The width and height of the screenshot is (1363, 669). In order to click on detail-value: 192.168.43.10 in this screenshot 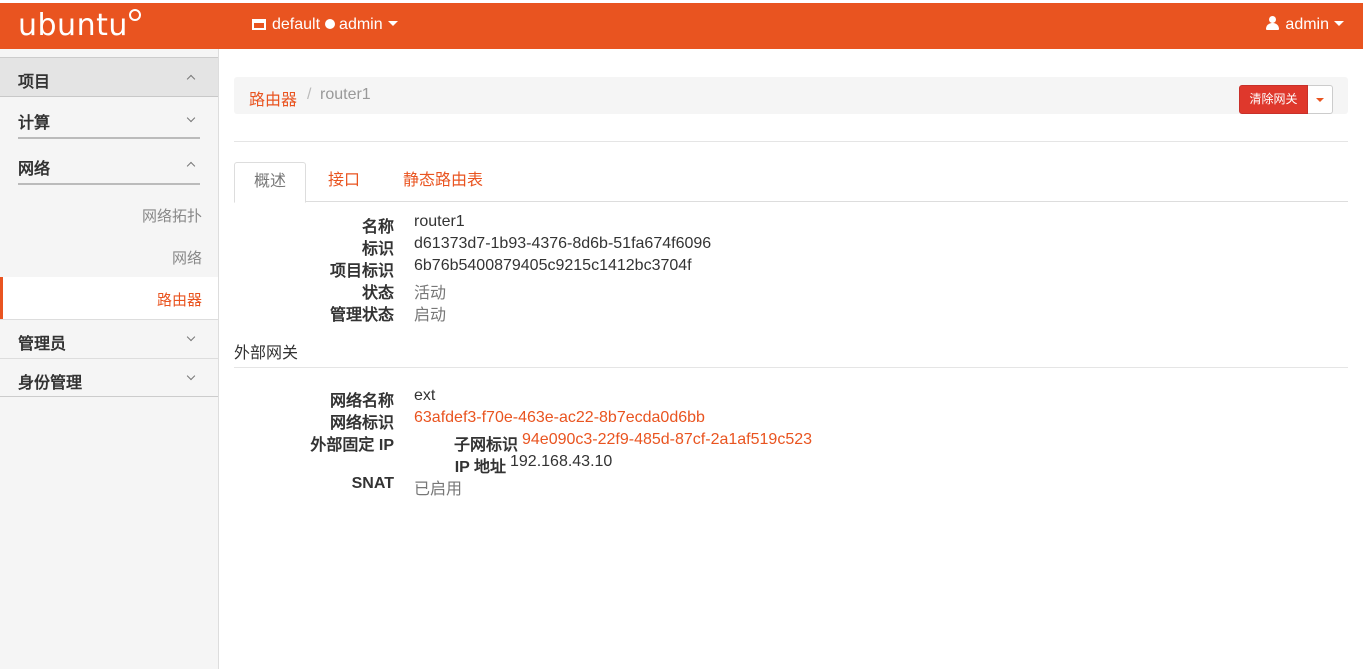, I will do `click(561, 461)`.